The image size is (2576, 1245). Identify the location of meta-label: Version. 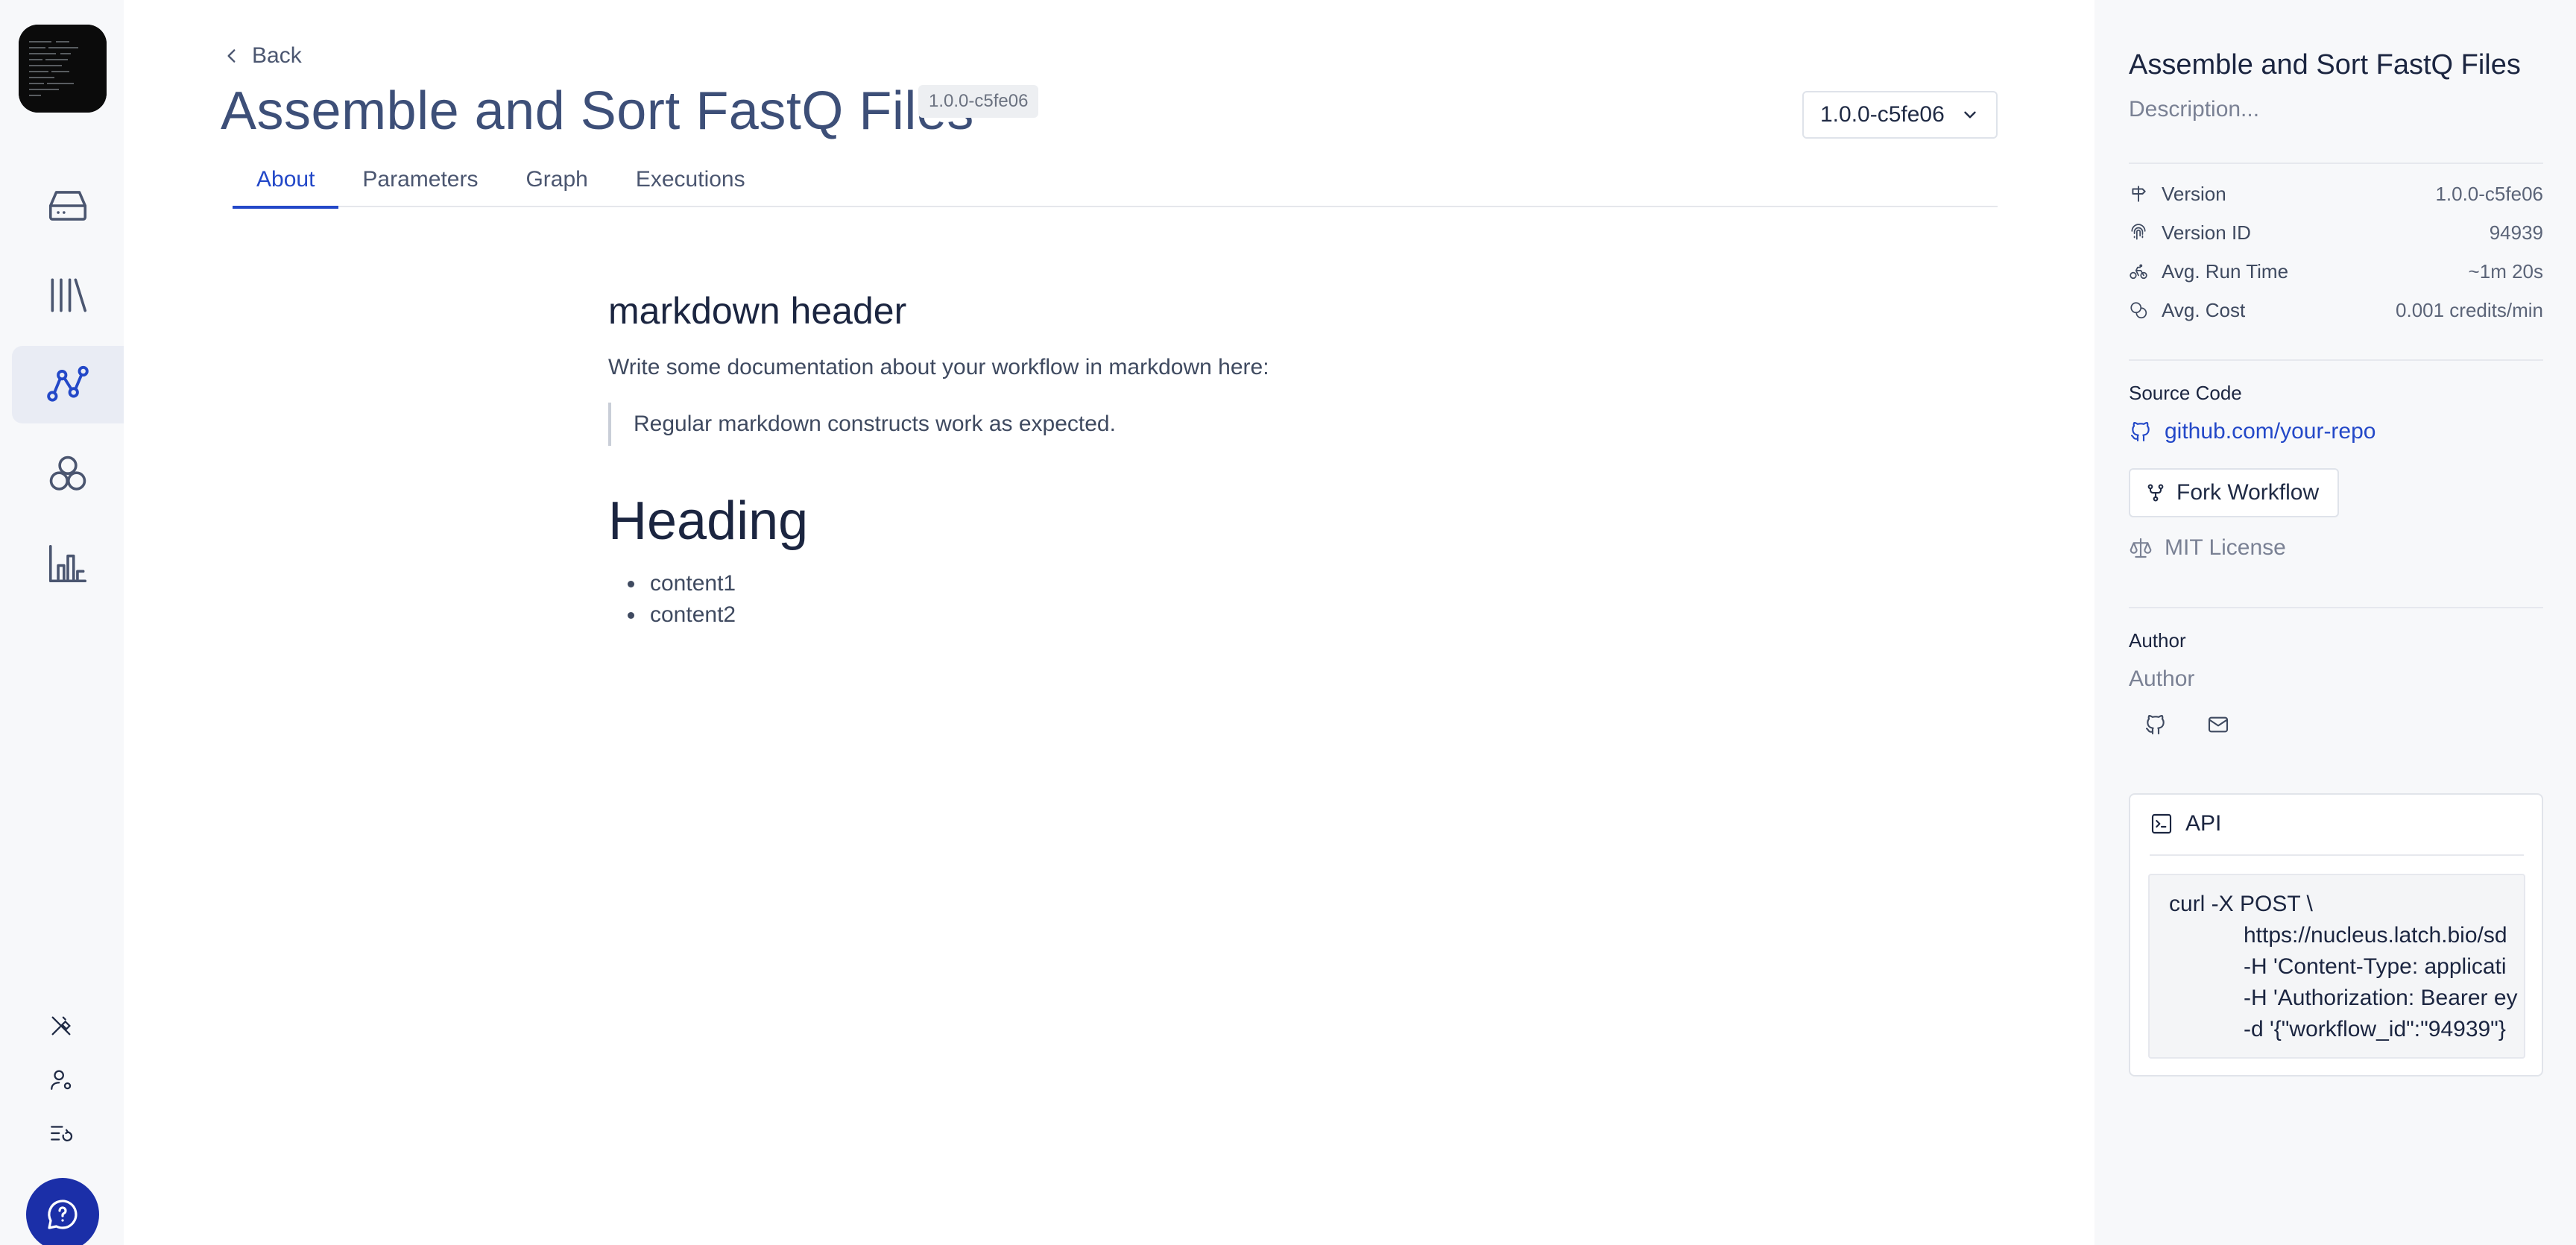
(2194, 194).